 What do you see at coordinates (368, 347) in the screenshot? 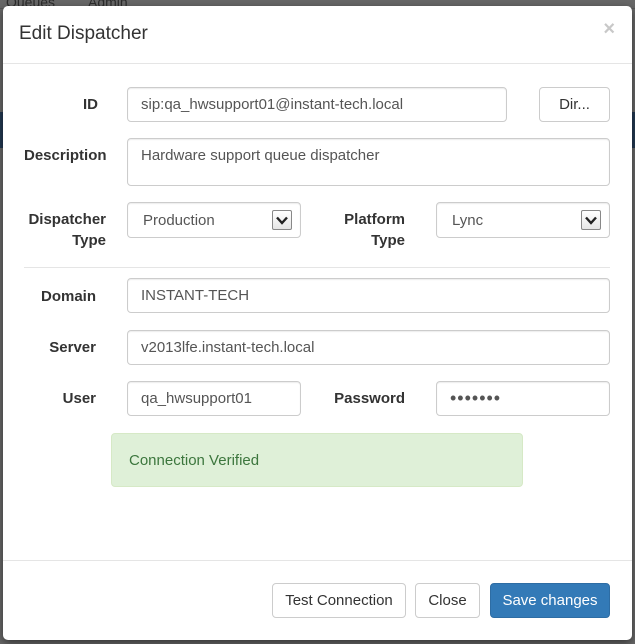
I see `server-input` at bounding box center [368, 347].